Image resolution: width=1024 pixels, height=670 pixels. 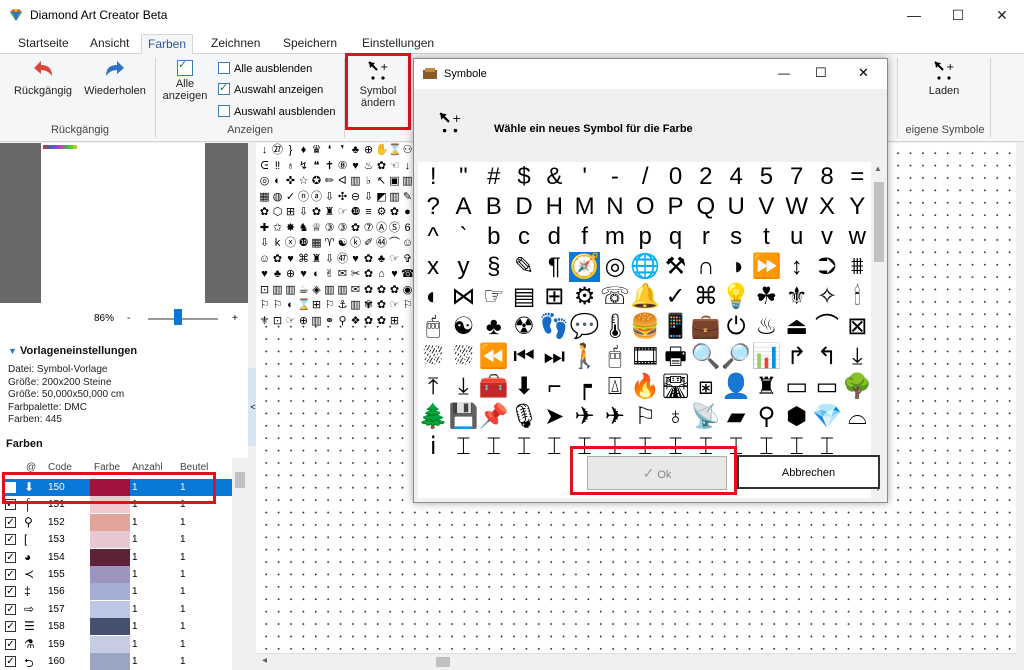 What do you see at coordinates (355, 213) in the screenshot?
I see `palette-symbol: ❿` at bounding box center [355, 213].